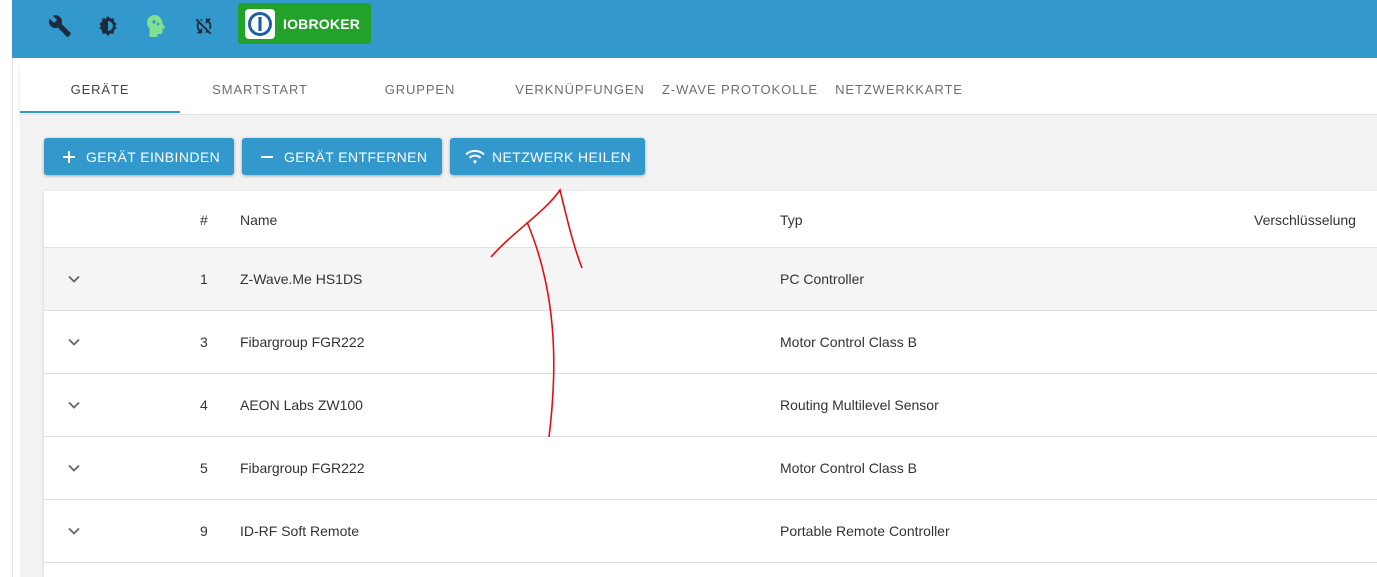 This screenshot has width=1377, height=577. What do you see at coordinates (301, 279) in the screenshot?
I see `row-name: Z-Wave.Me HS1DS` at bounding box center [301, 279].